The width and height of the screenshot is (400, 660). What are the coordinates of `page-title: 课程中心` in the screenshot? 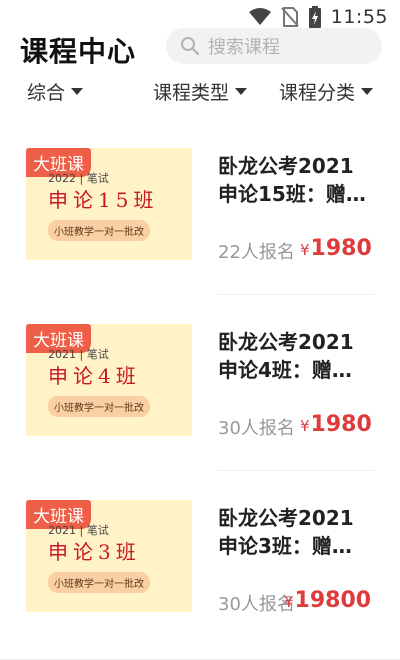 It's located at (78, 51).